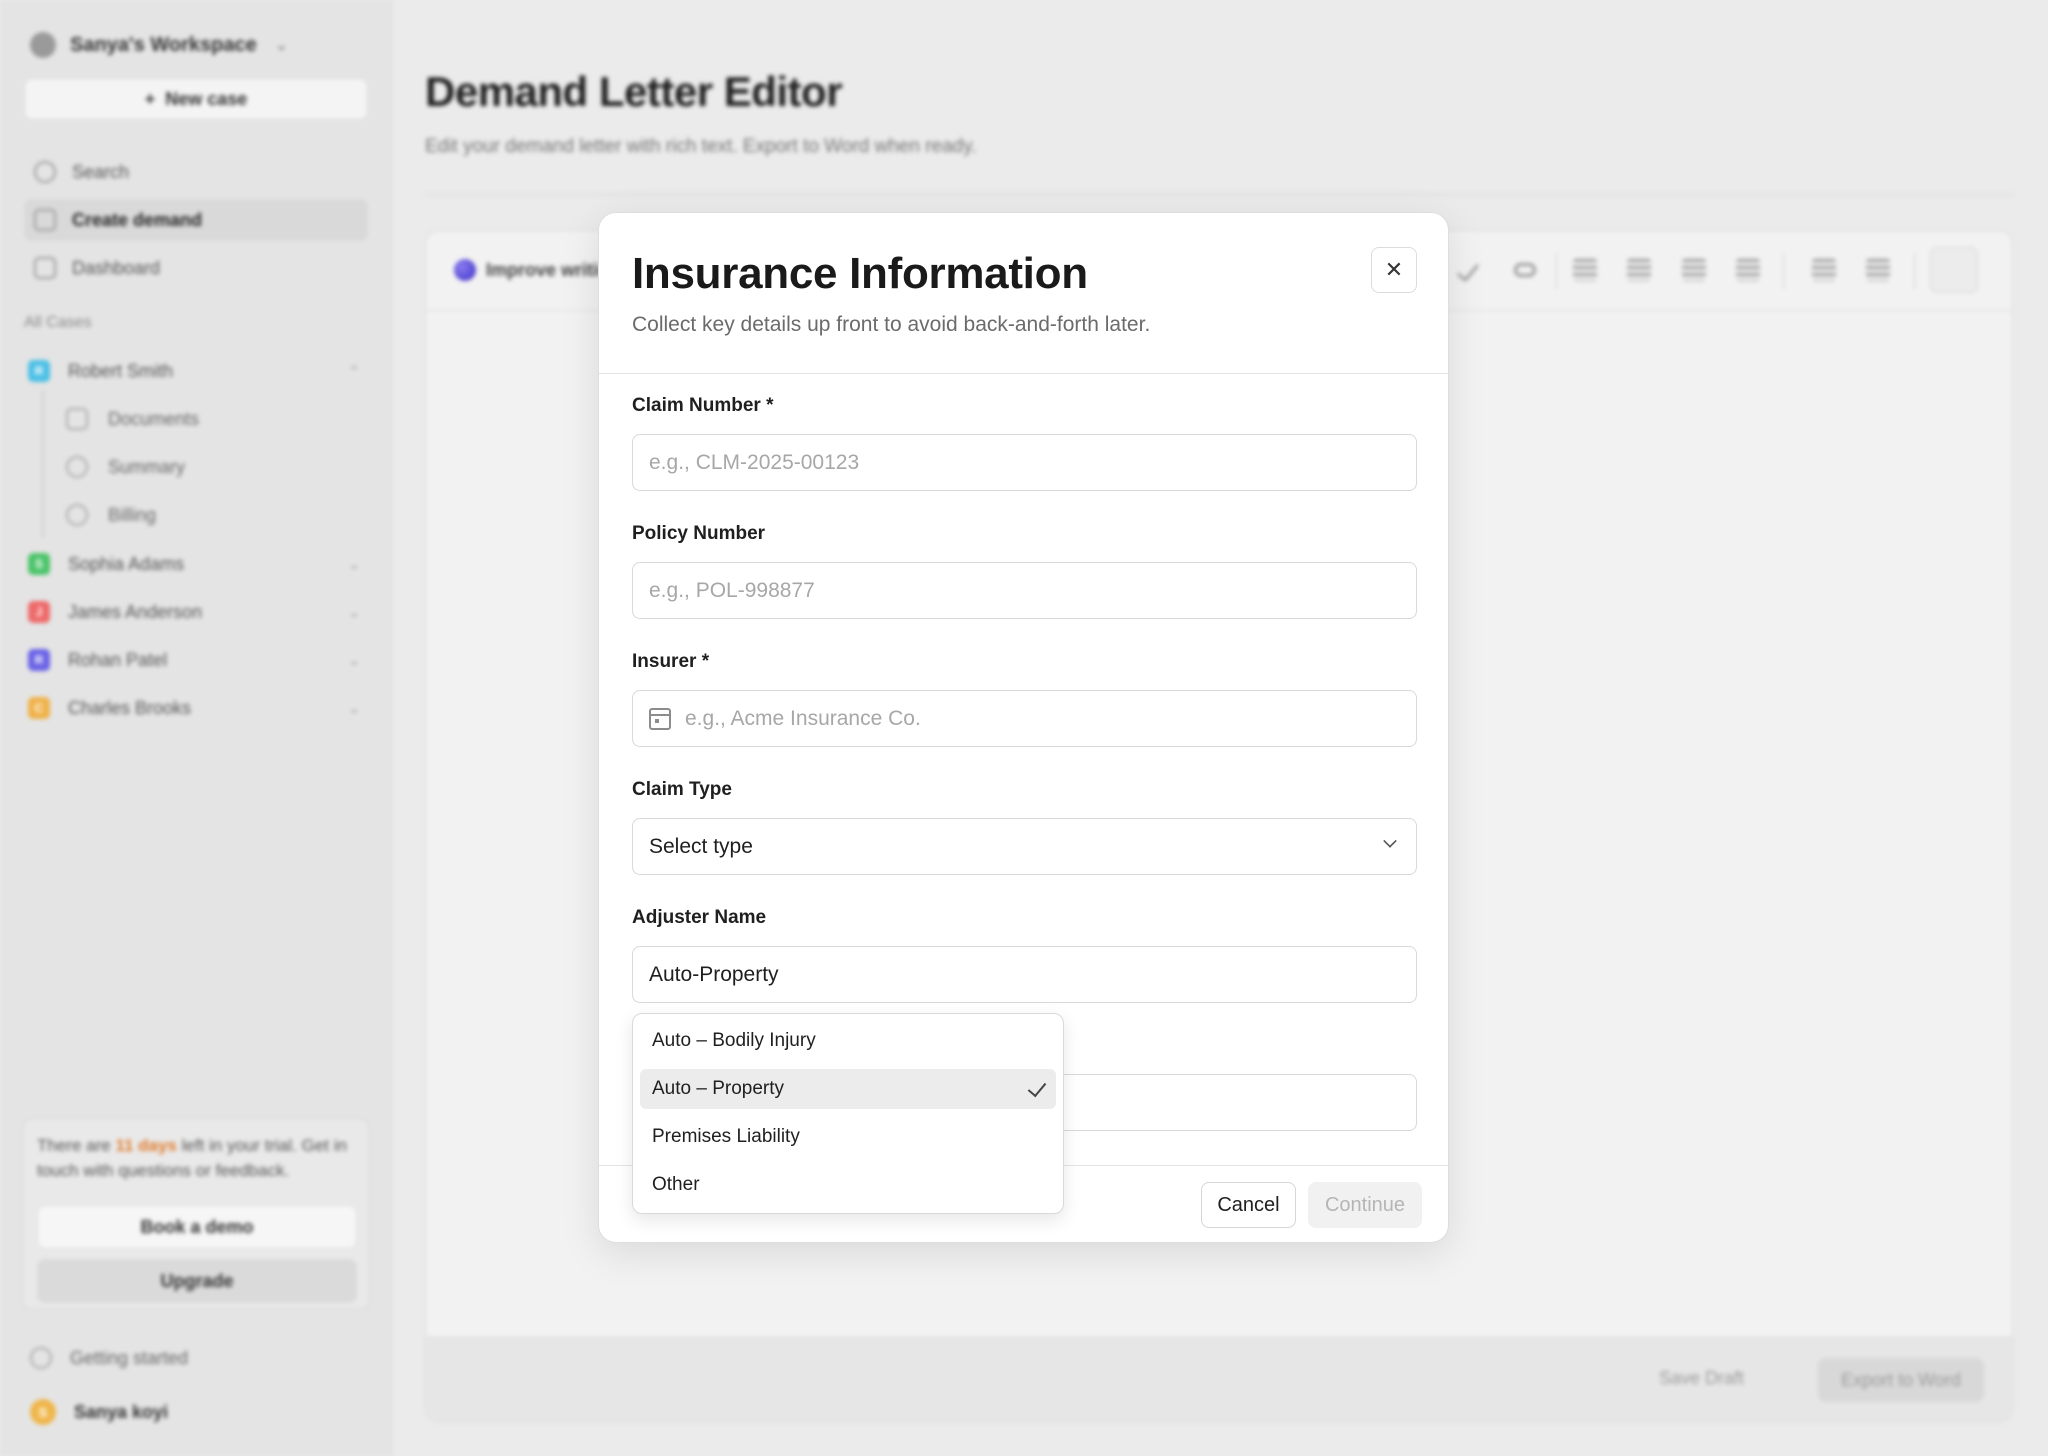 The width and height of the screenshot is (2048, 1456). I want to click on adjuster-name-value: Auto-Property, so click(714, 974).